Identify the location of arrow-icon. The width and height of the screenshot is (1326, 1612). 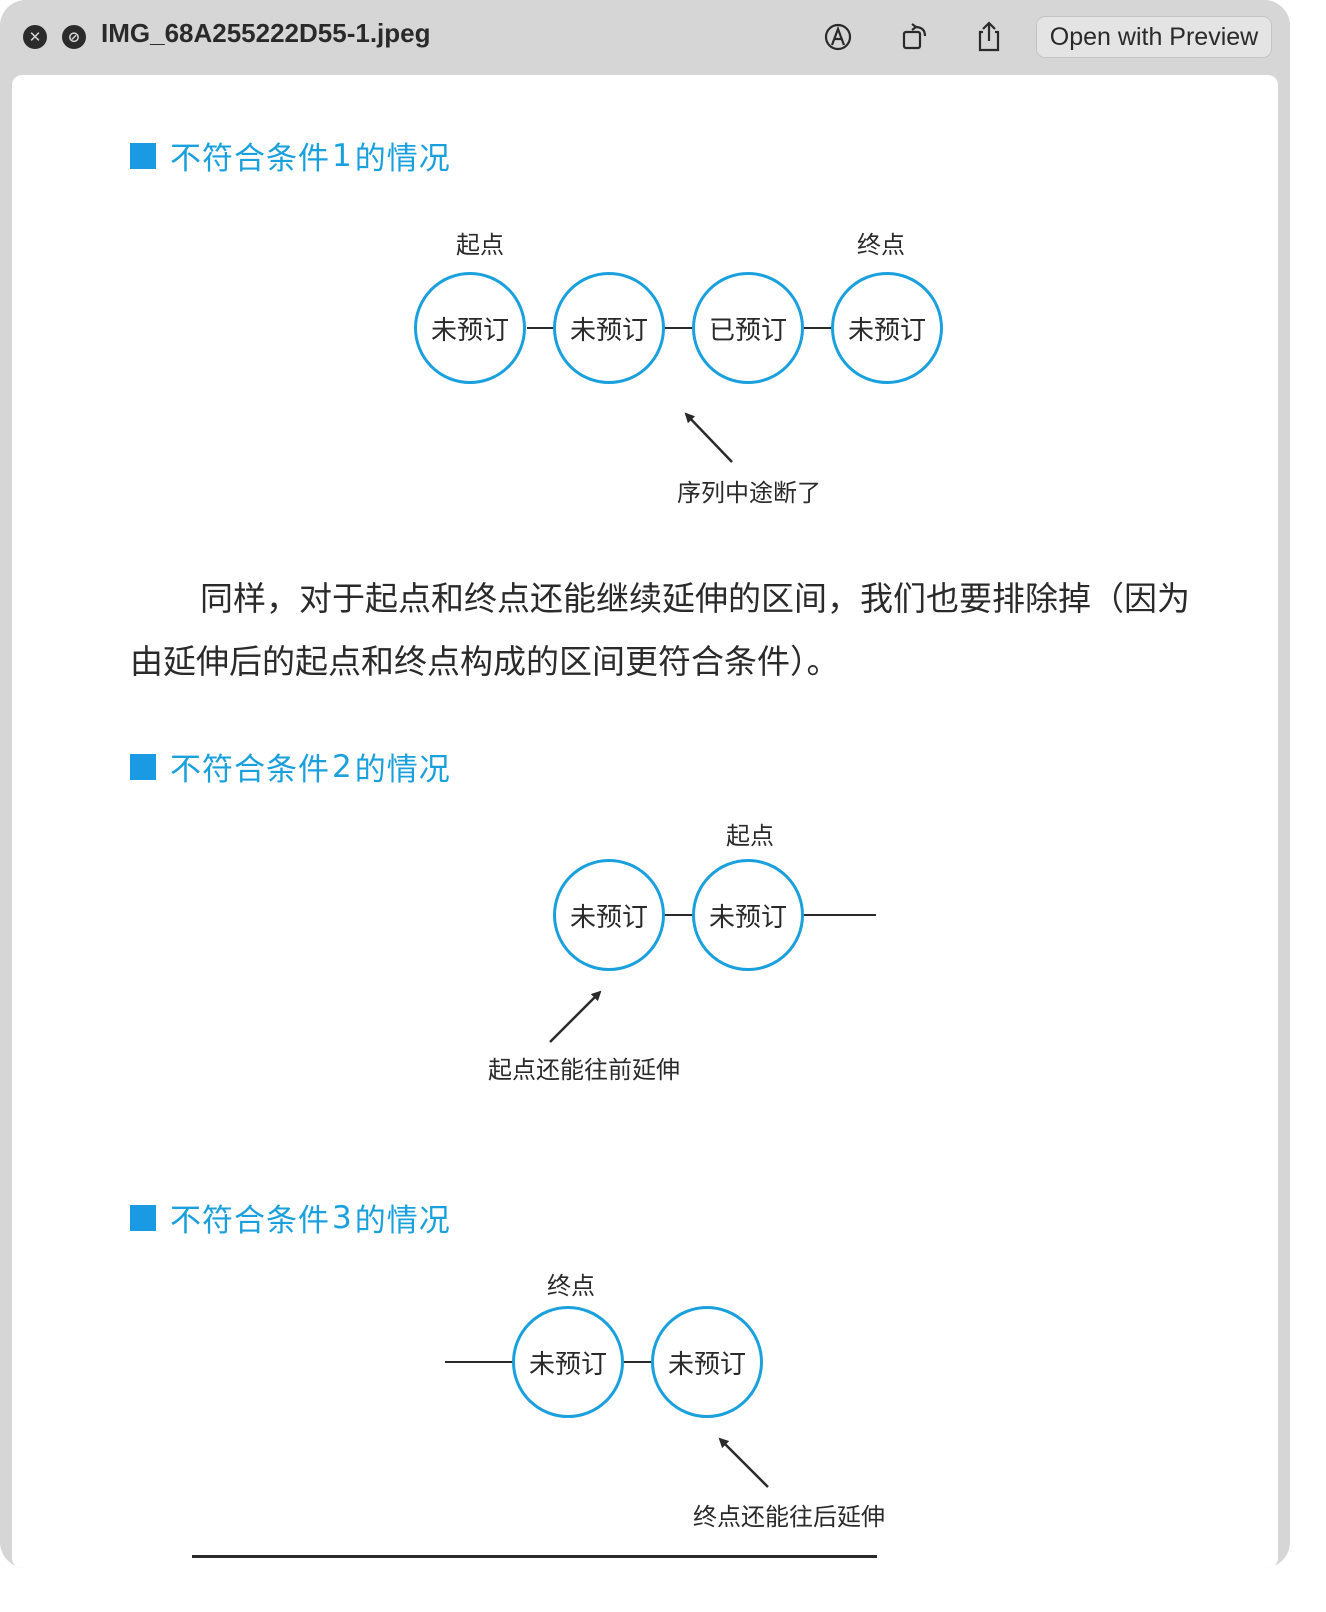
(659, 950).